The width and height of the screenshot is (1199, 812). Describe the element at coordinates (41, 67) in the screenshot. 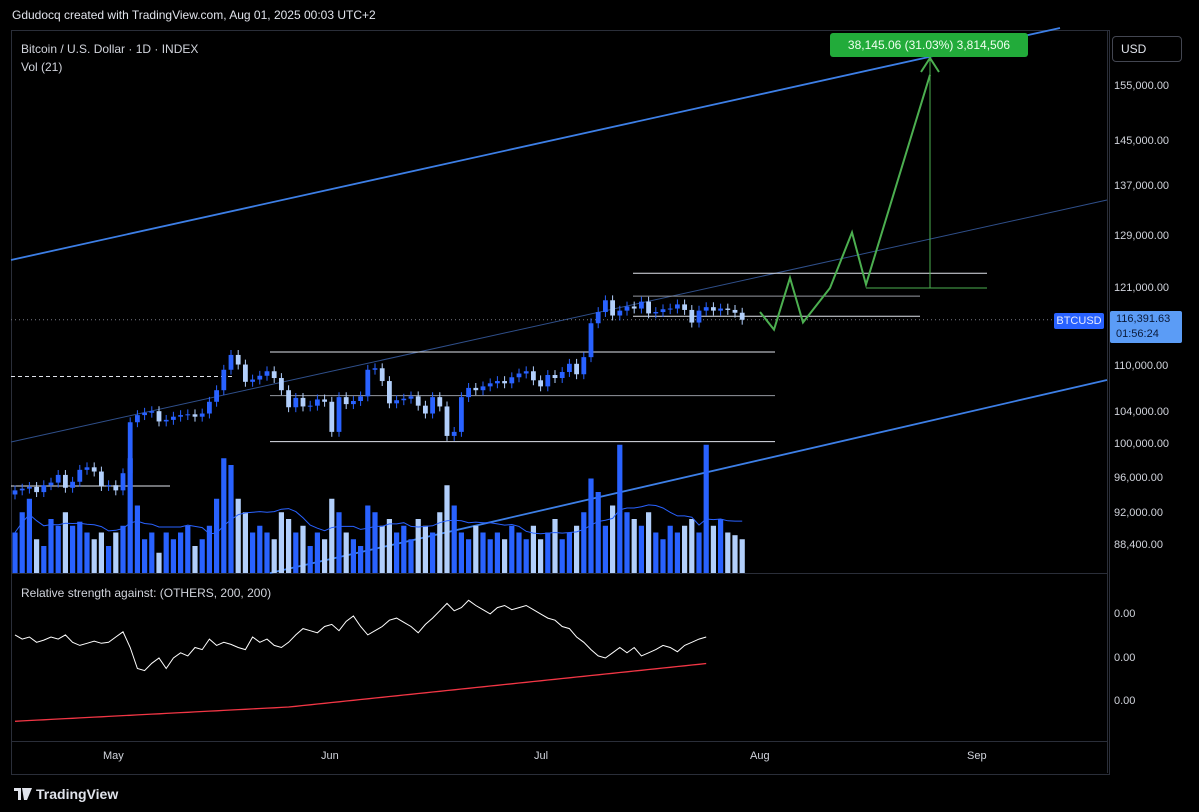

I see `volume-legend: Vol (21)` at that location.